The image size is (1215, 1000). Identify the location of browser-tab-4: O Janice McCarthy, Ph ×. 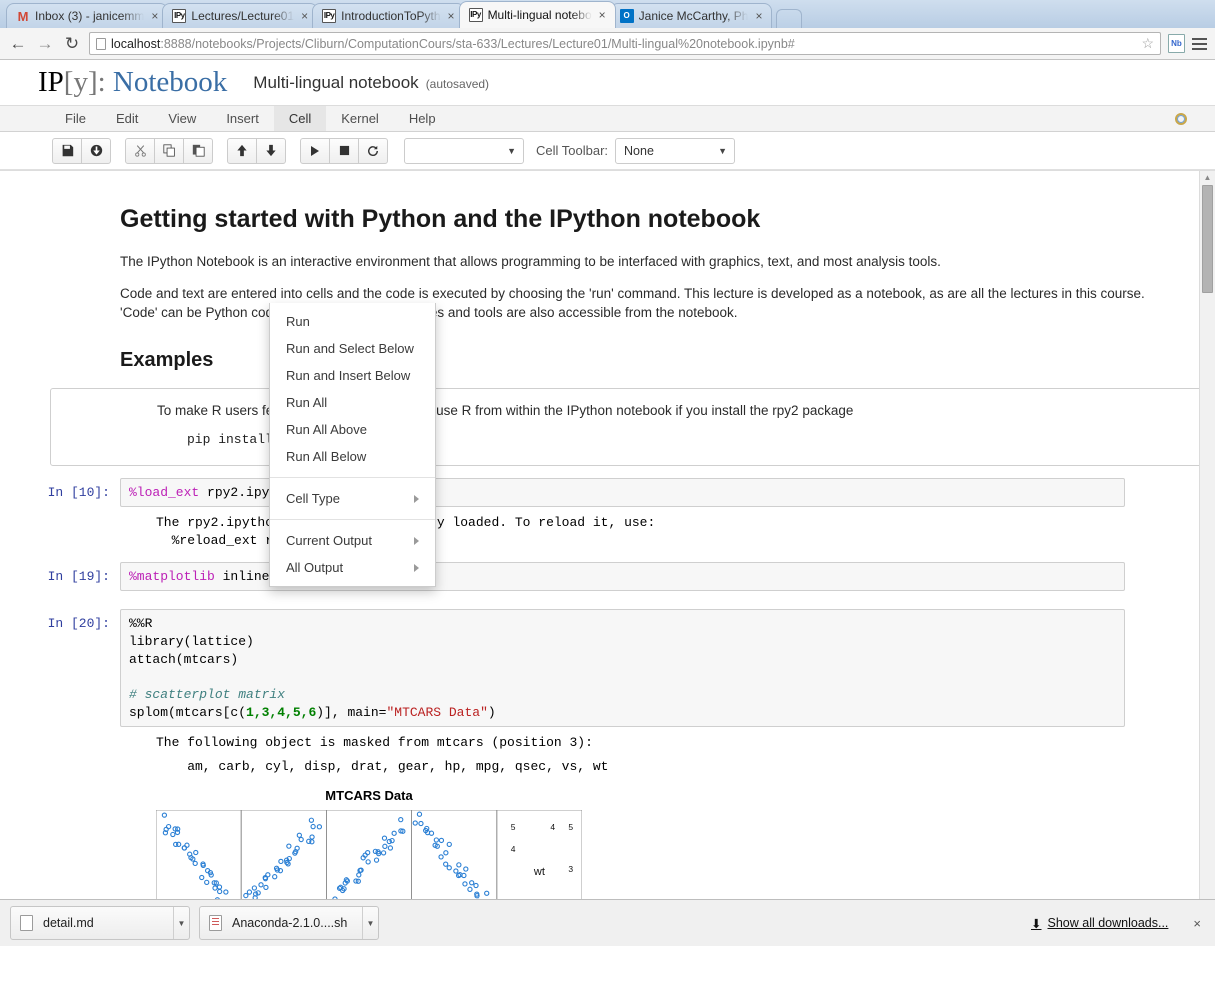
(691, 15).